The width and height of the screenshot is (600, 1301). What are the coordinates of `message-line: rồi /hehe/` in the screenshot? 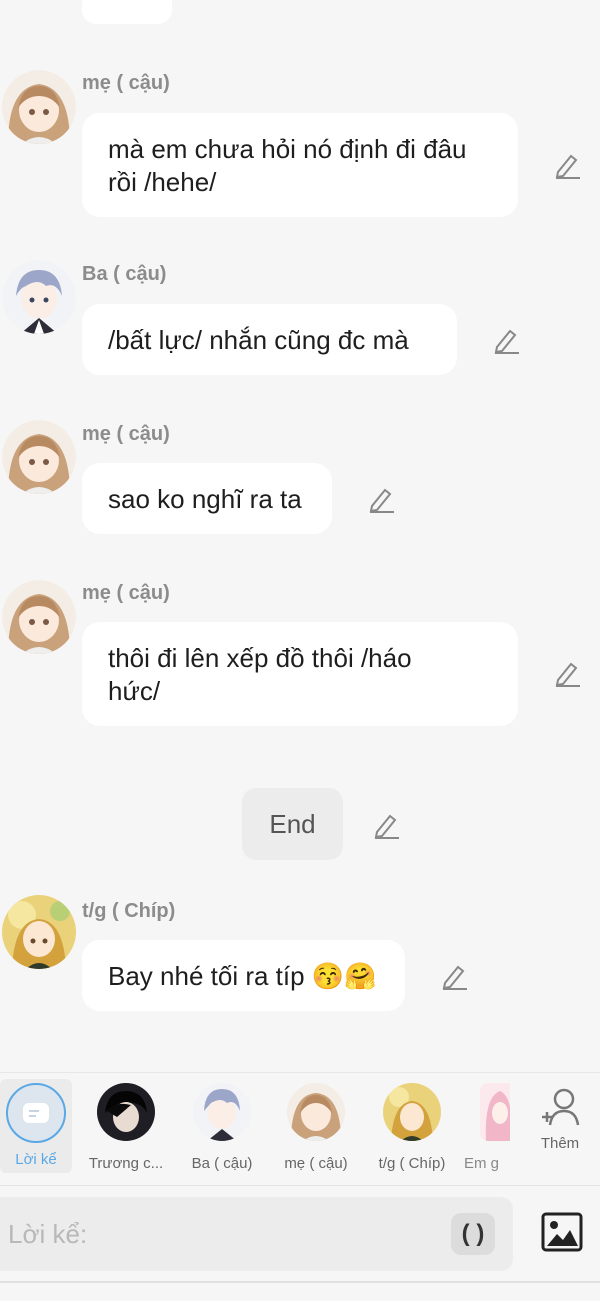 It's located at (162, 182).